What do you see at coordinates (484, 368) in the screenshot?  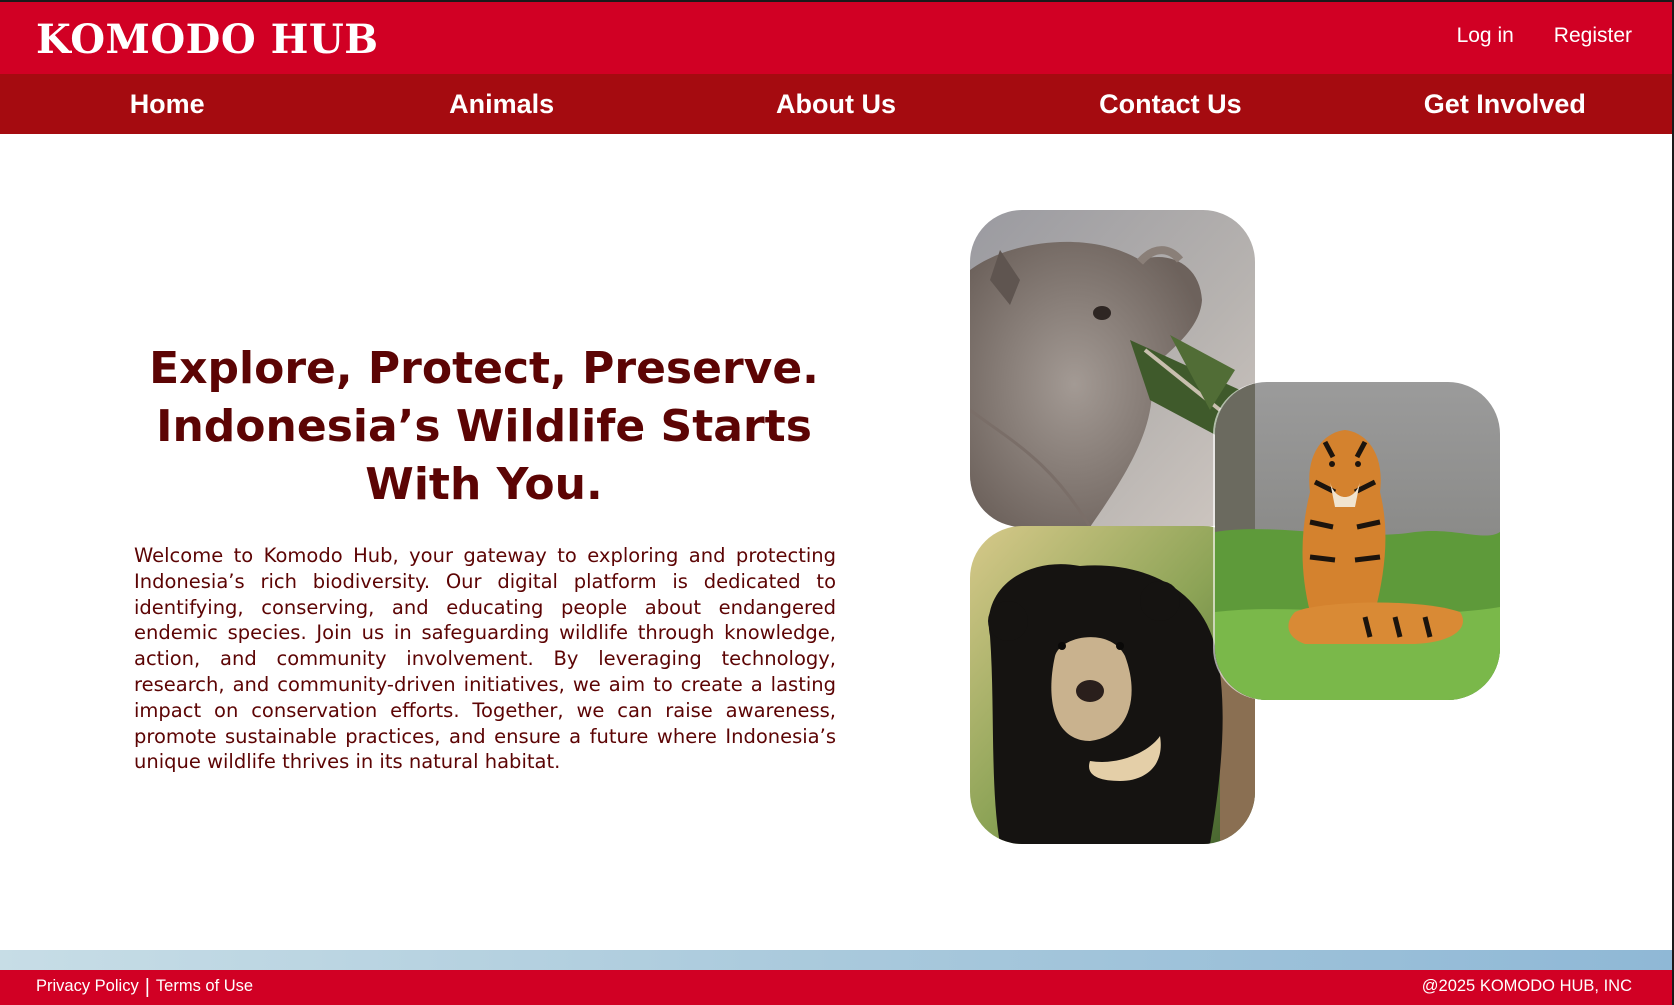 I see `hero-title-line1: Explore, Protect, Preserve.` at bounding box center [484, 368].